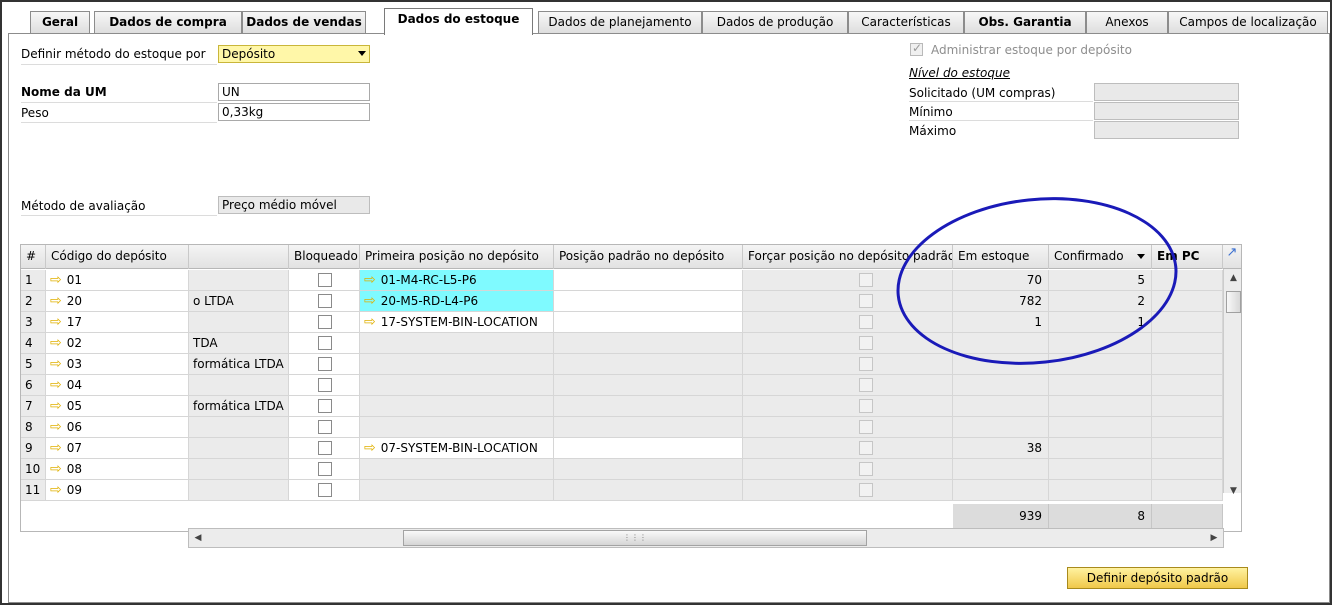 The width and height of the screenshot is (1332, 605). What do you see at coordinates (1157, 578) in the screenshot?
I see `set-default-warehouse-button: Definir depósito padrão` at bounding box center [1157, 578].